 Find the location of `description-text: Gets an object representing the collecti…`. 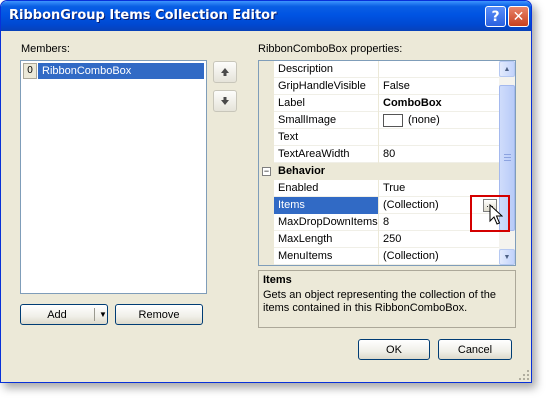

description-text: Gets an object representing the collecti… is located at coordinates (379, 301).